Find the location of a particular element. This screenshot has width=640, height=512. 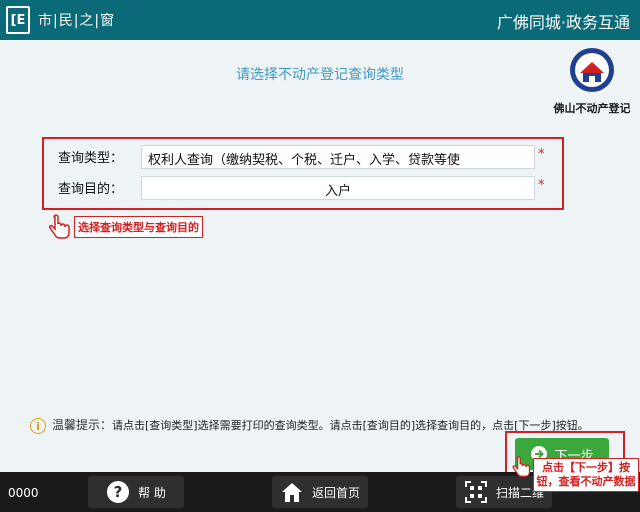

brand: [E 市|民|之|窗 is located at coordinates (60, 20).